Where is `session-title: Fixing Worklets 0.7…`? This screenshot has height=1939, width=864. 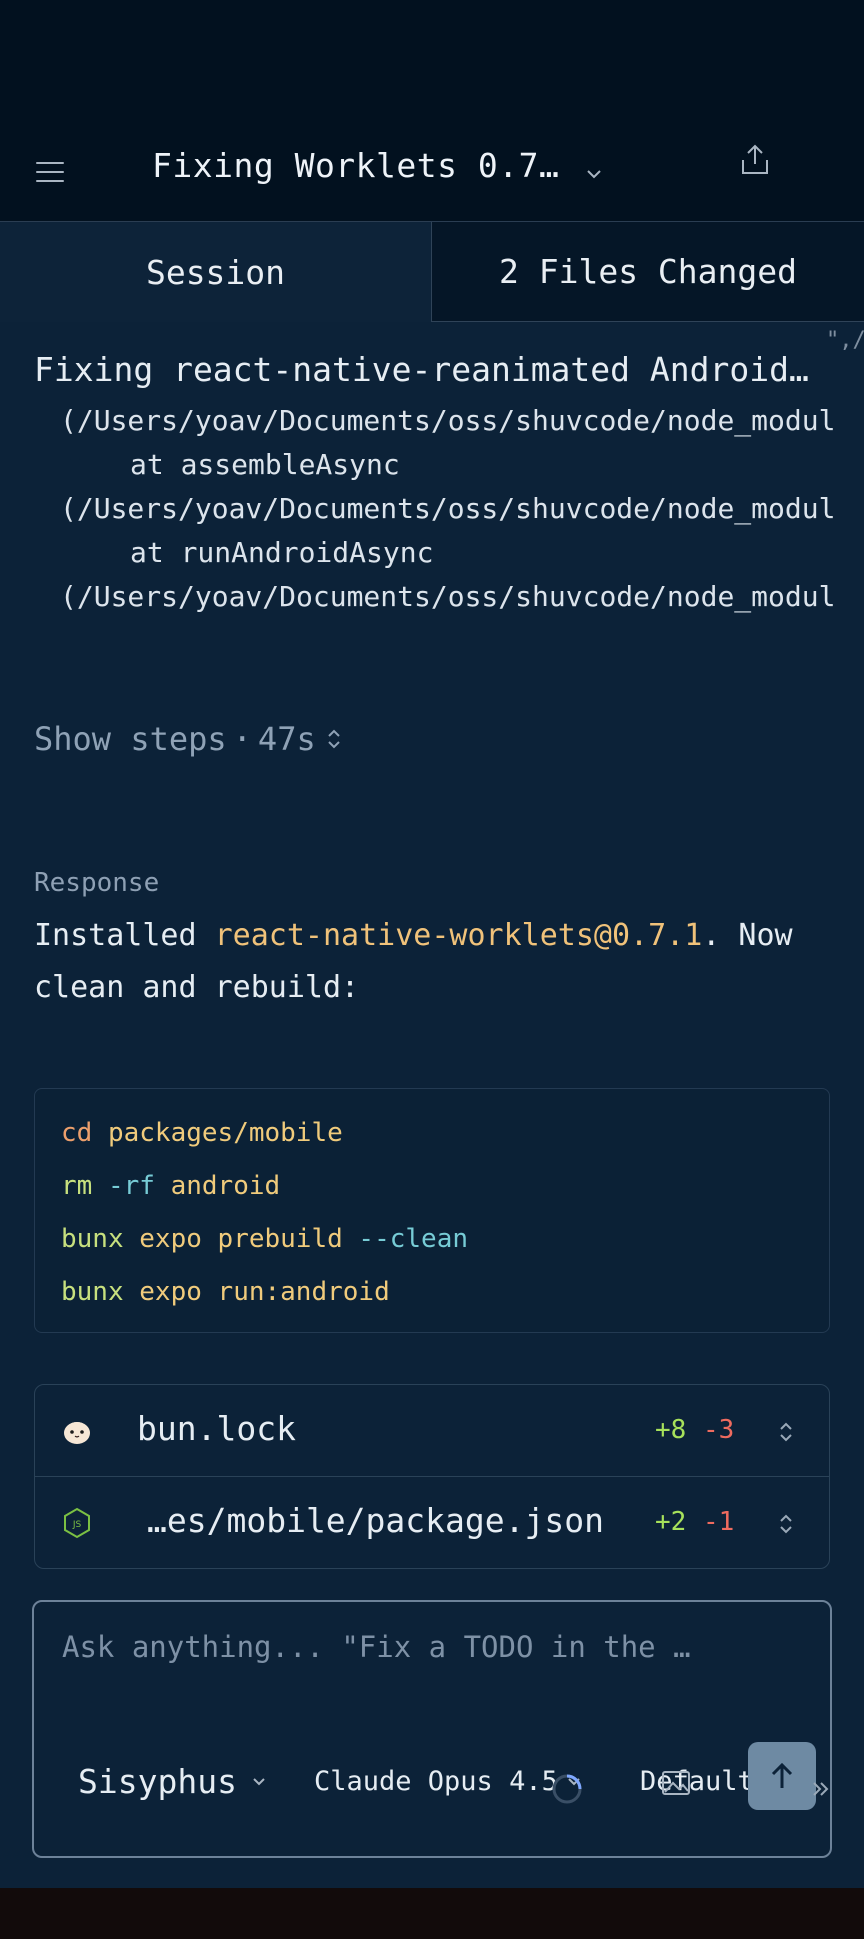 session-title: Fixing Worklets 0.7… is located at coordinates (355, 165).